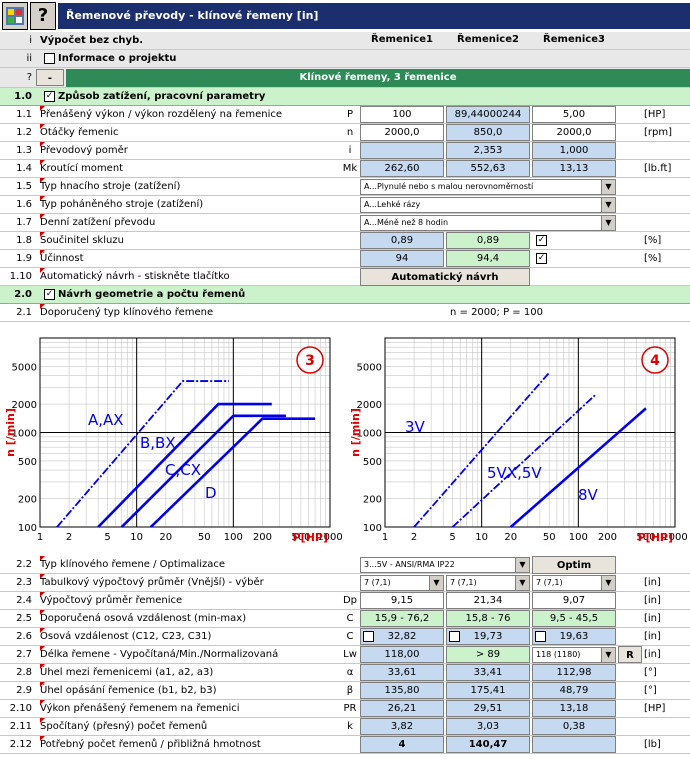 This screenshot has width=690, height=764. What do you see at coordinates (117, 58) in the screenshot?
I see `project-info-label: Informace o projektu` at bounding box center [117, 58].